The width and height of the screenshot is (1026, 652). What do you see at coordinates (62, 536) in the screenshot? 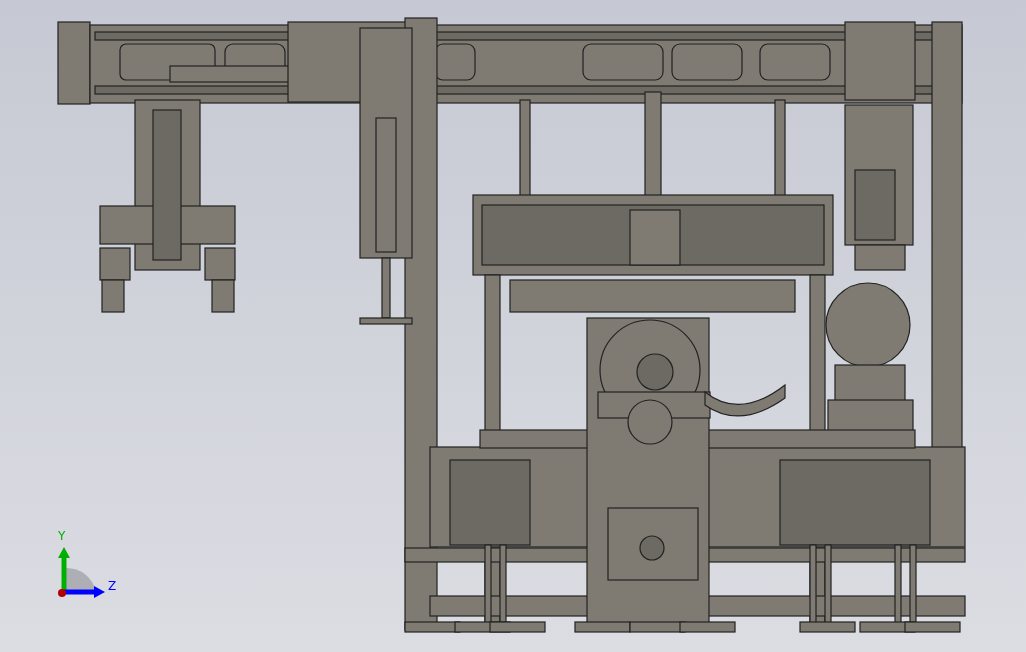
I see `y-axis-label: Y` at bounding box center [62, 536].